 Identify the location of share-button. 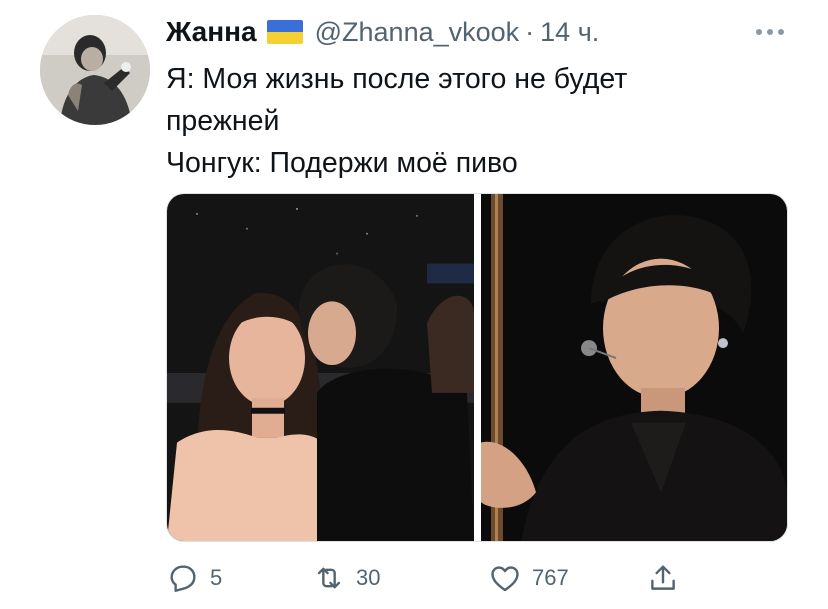
(663, 578).